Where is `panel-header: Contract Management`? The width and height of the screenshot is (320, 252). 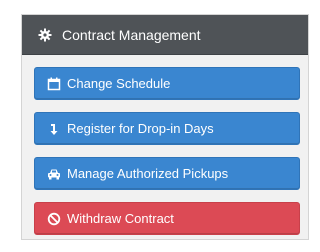 panel-header: Contract Management is located at coordinates (165, 35).